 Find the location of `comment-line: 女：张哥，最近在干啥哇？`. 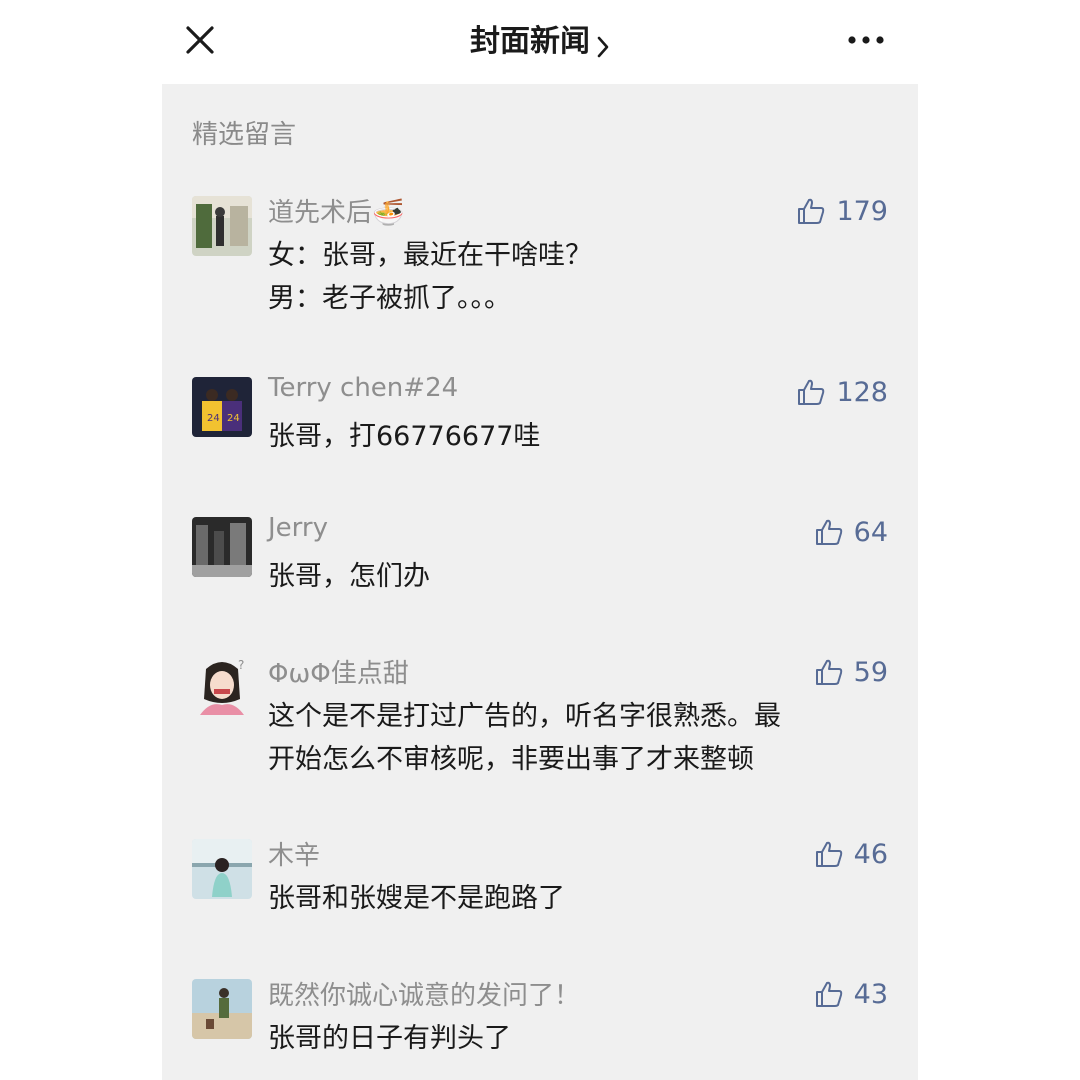

comment-line: 女：张哥，最近在干啥哇？ is located at coordinates (430, 255).